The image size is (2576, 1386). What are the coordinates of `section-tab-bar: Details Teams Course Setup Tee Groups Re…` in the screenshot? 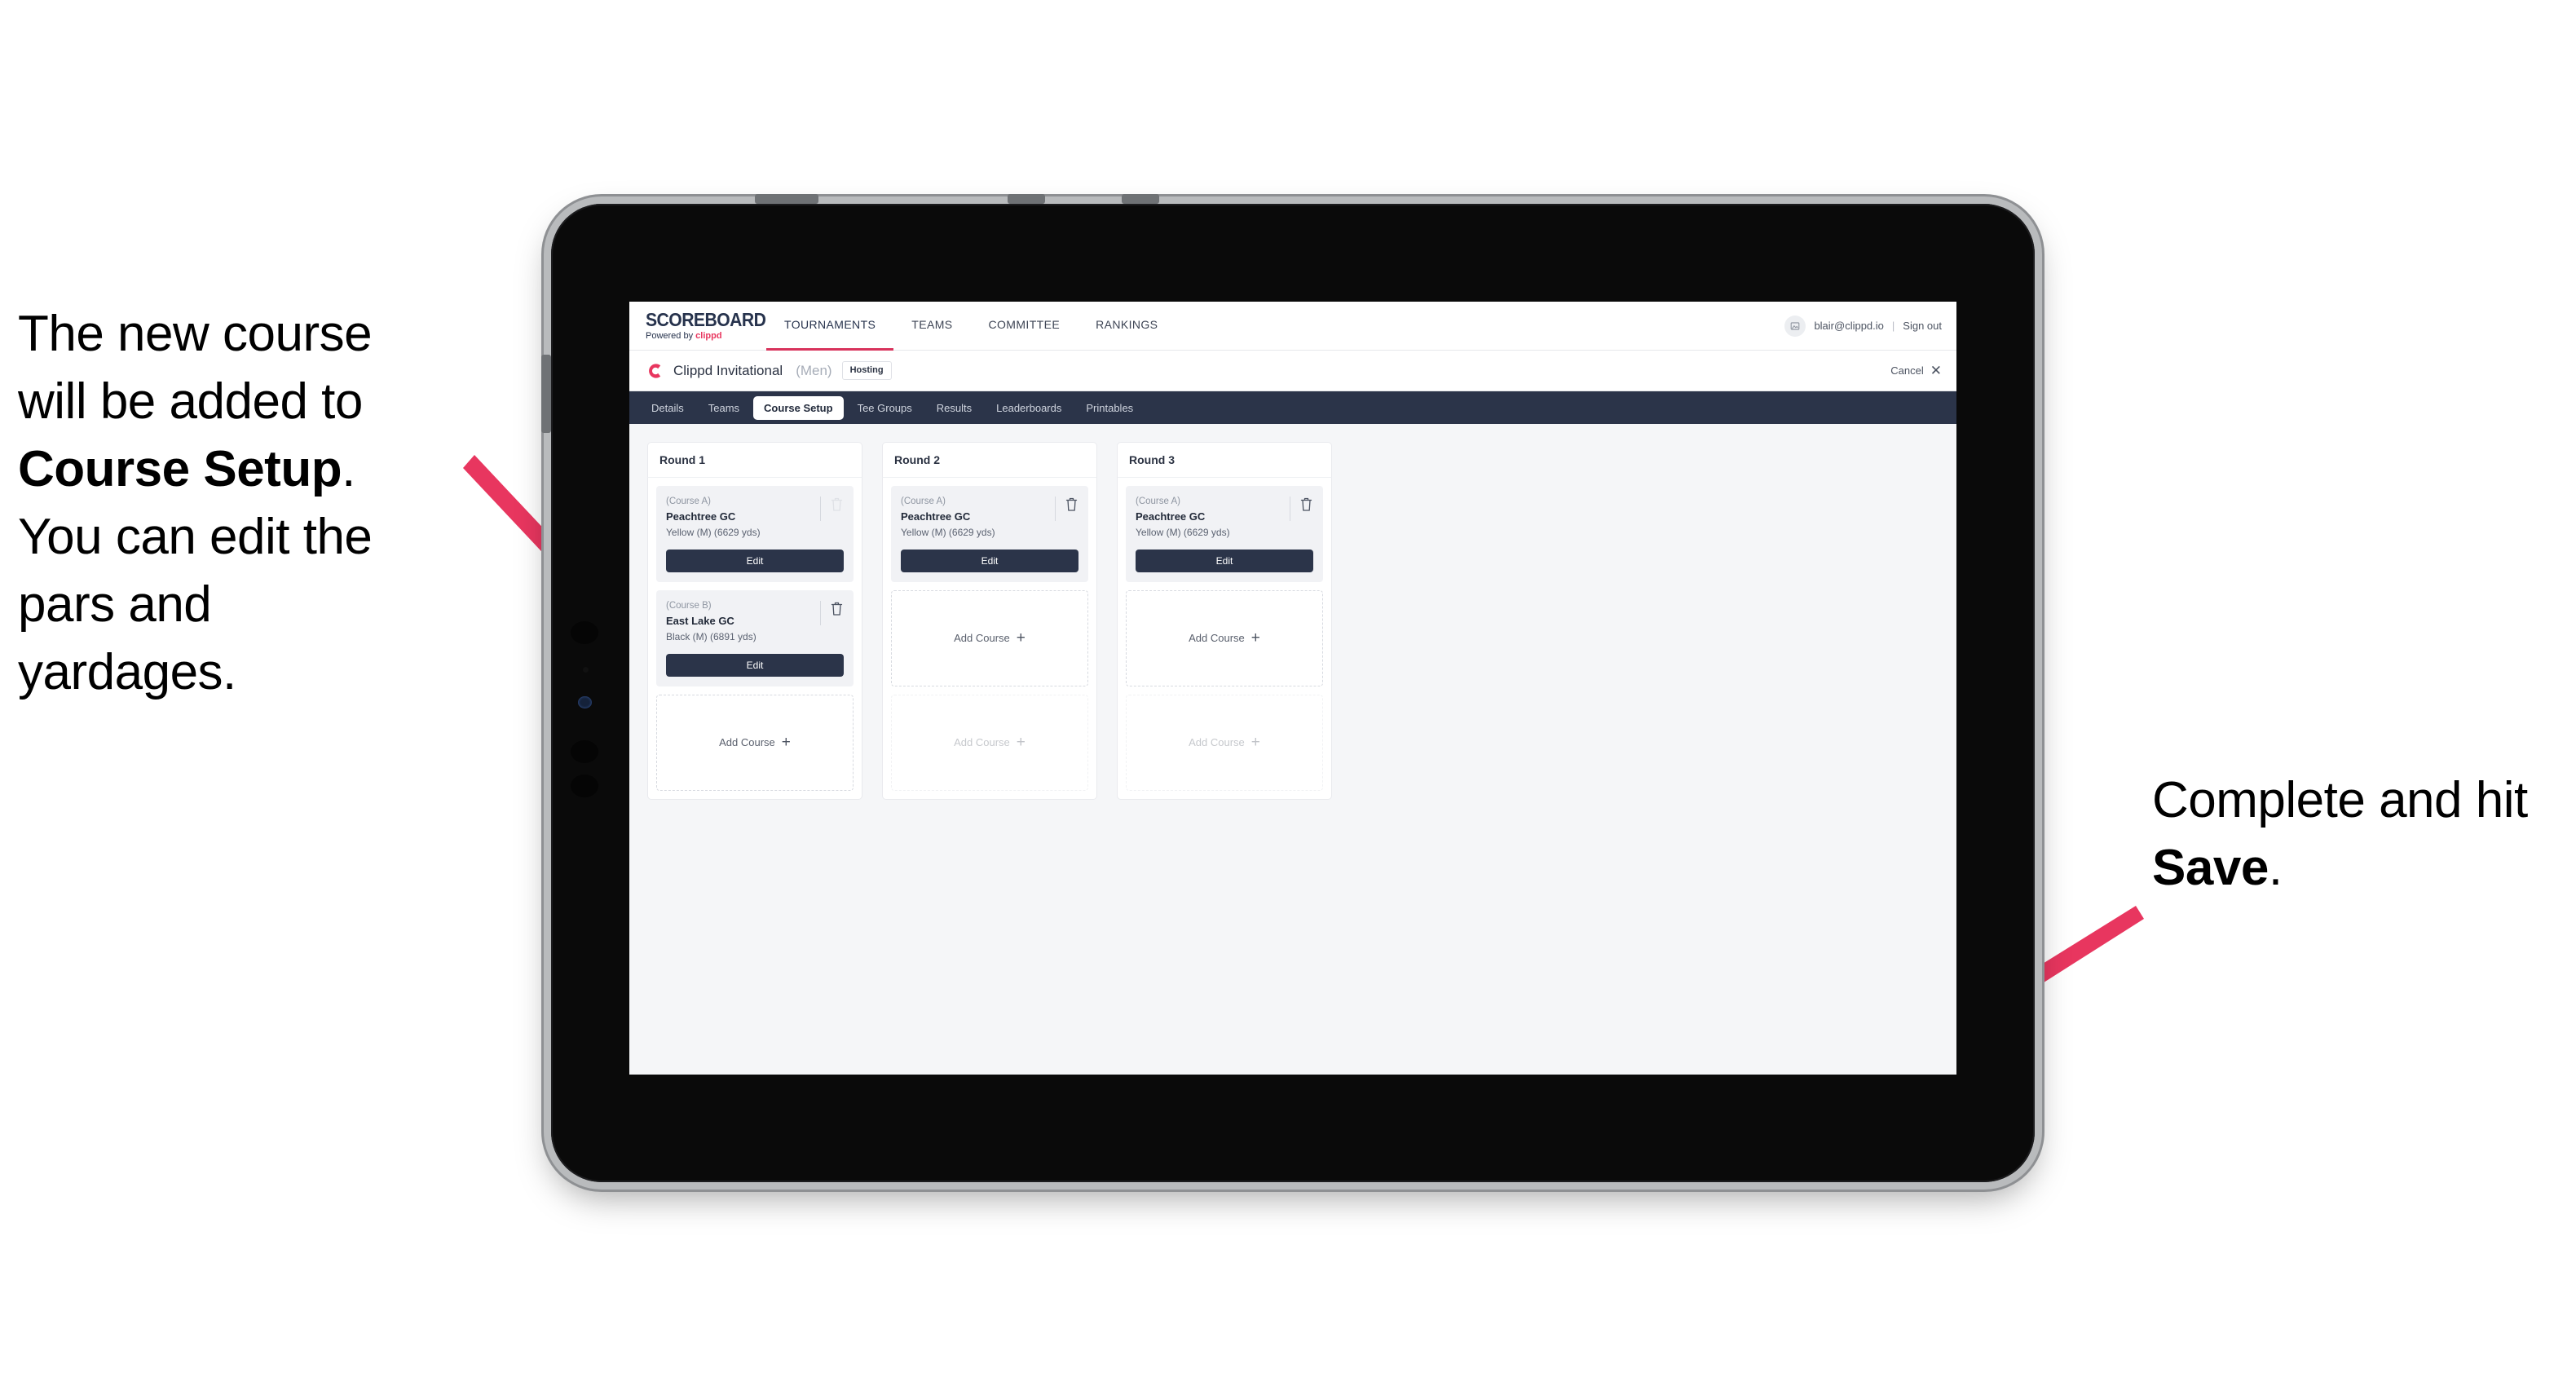 It's located at (1292, 407).